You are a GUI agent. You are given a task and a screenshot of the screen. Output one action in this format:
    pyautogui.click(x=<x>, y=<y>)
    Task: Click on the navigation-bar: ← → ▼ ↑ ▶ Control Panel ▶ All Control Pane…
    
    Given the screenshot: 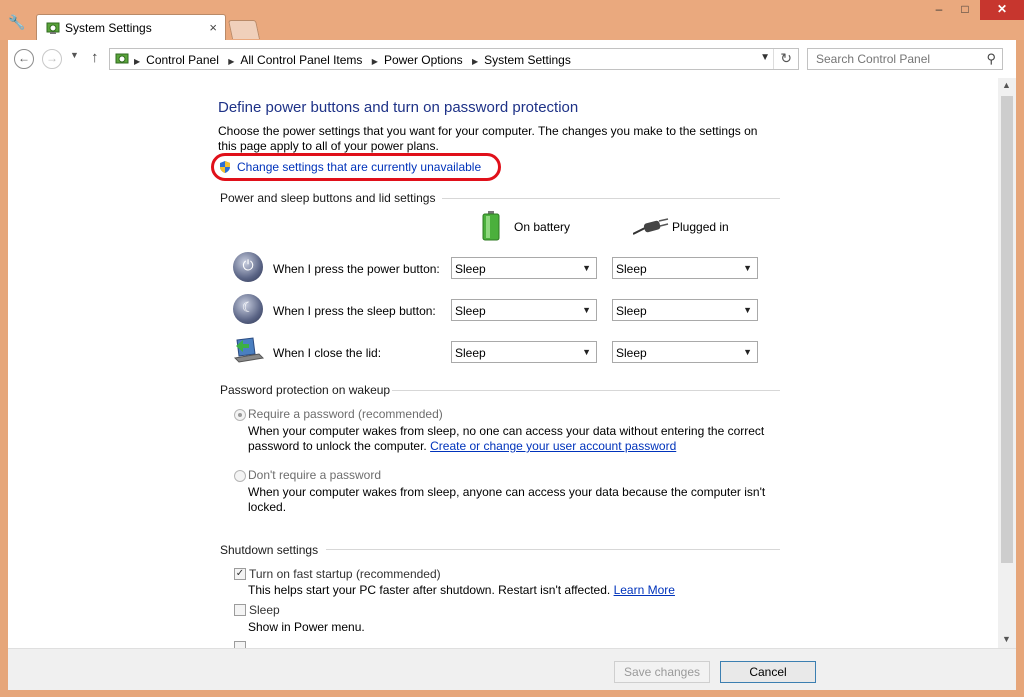 What is the action you would take?
    pyautogui.click(x=512, y=59)
    